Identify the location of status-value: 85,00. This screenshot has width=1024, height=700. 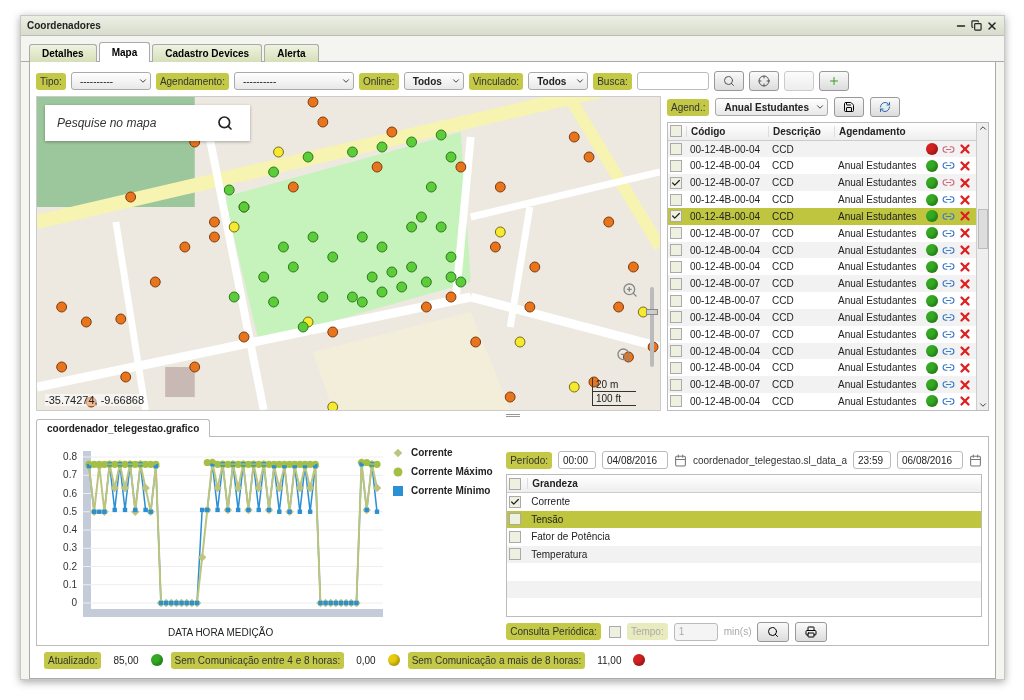
(126, 660).